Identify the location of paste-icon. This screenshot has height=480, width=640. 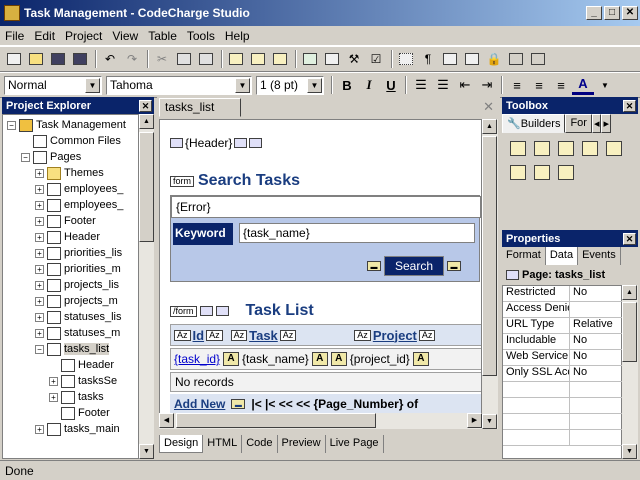
(206, 59).